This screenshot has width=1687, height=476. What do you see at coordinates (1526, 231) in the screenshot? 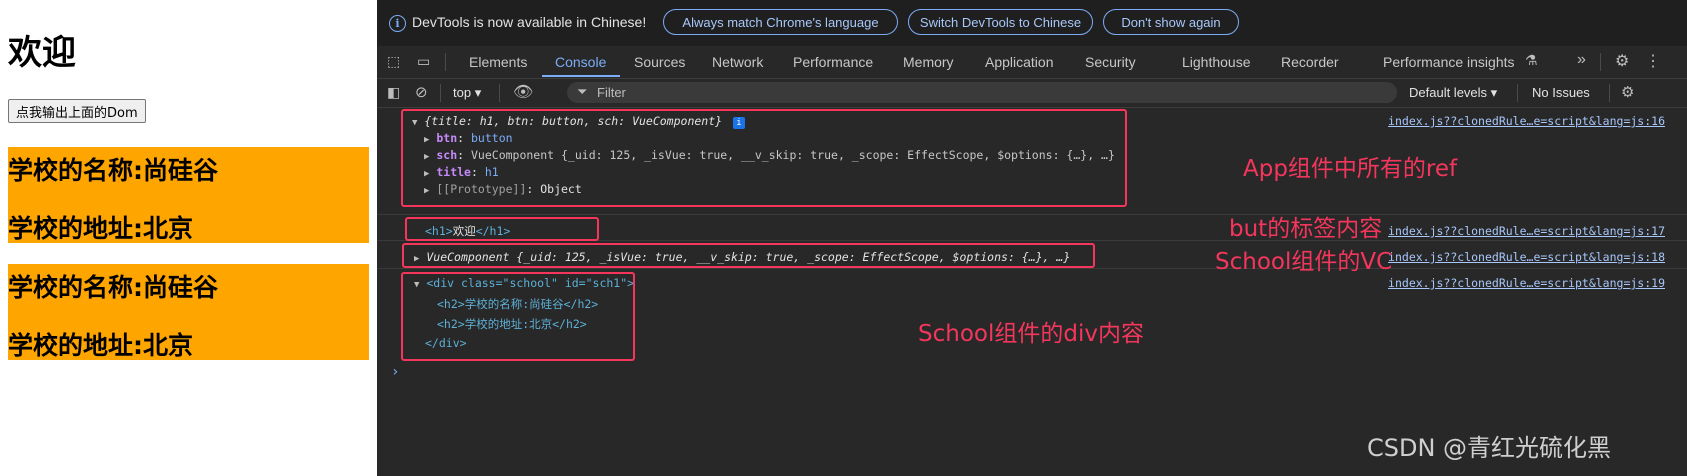
I see `source-link: index.js??clonedRule…e=script&lang=js:17` at bounding box center [1526, 231].